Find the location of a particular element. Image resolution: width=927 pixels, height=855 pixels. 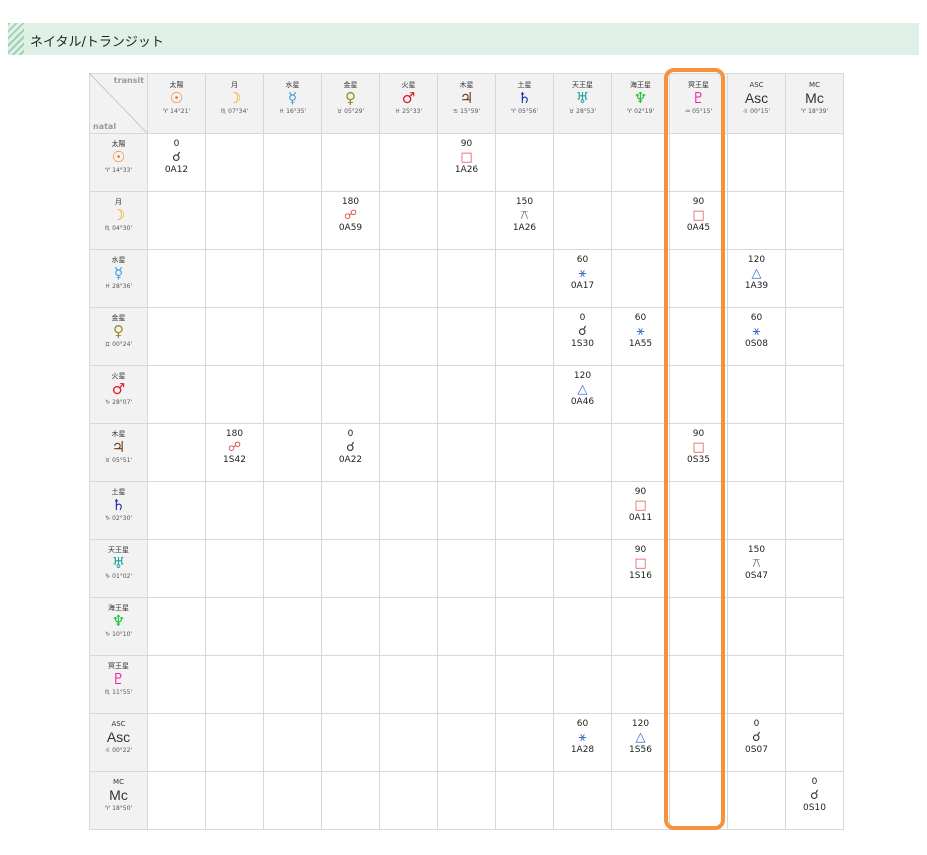

aspect-cell: 90 □ 1A26 is located at coordinates (466, 162).